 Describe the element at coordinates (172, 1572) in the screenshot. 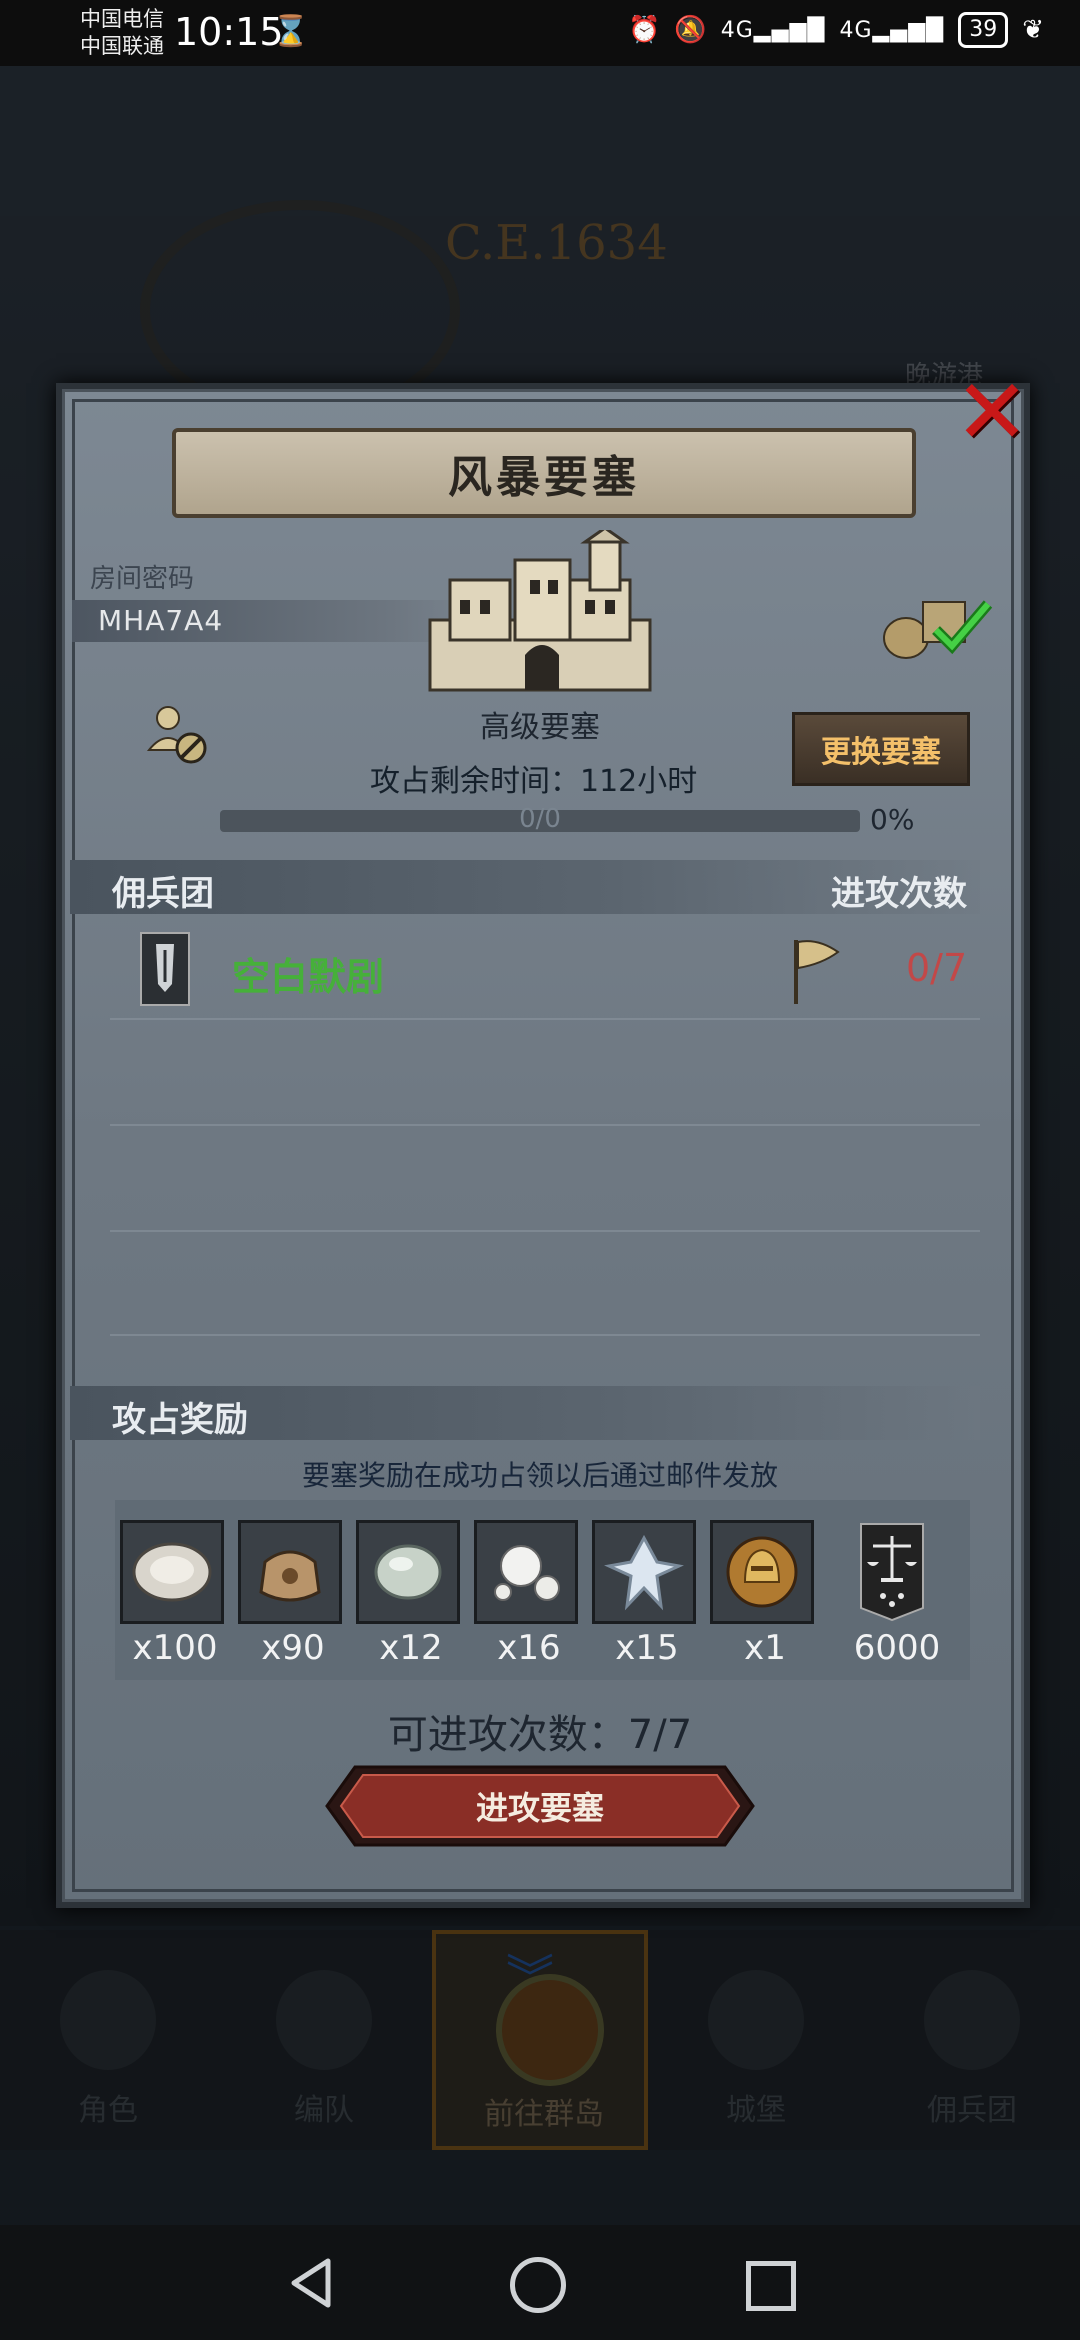

I see `oyster-icon` at that location.